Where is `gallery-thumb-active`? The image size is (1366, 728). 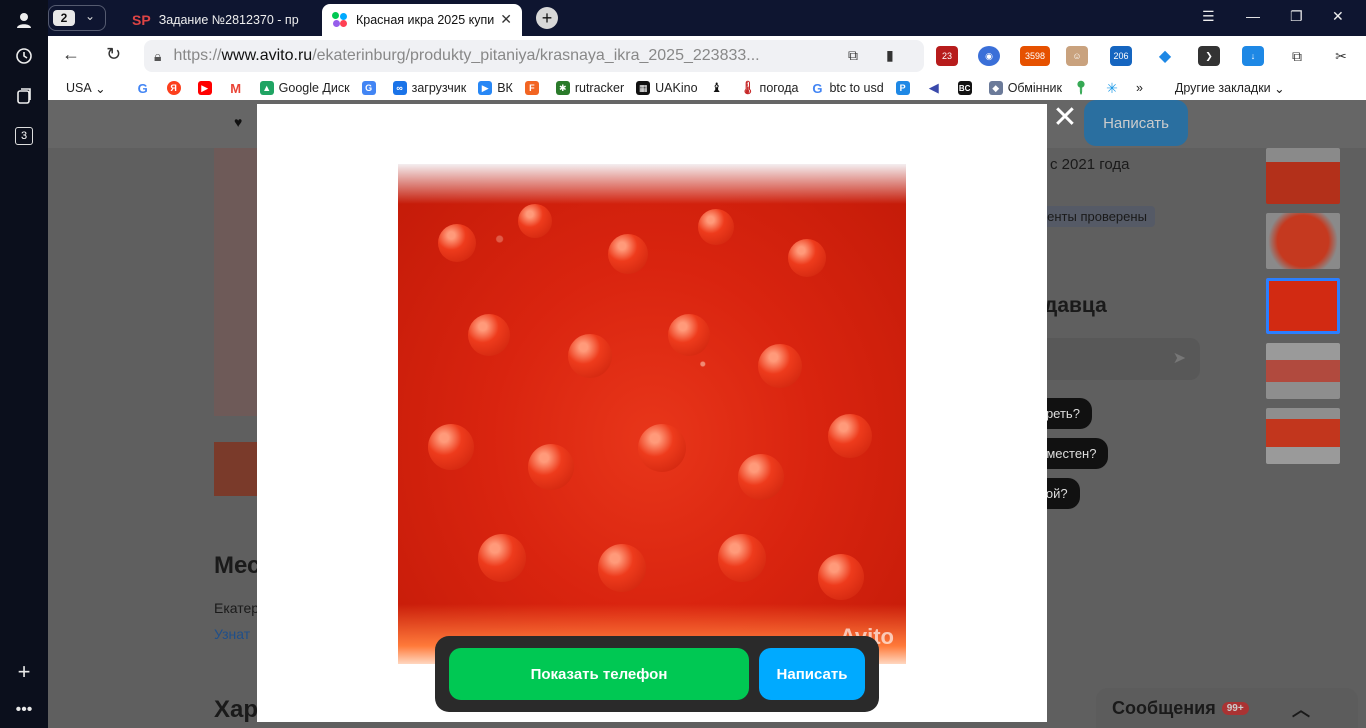
gallery-thumb-active is located at coordinates (1303, 306).